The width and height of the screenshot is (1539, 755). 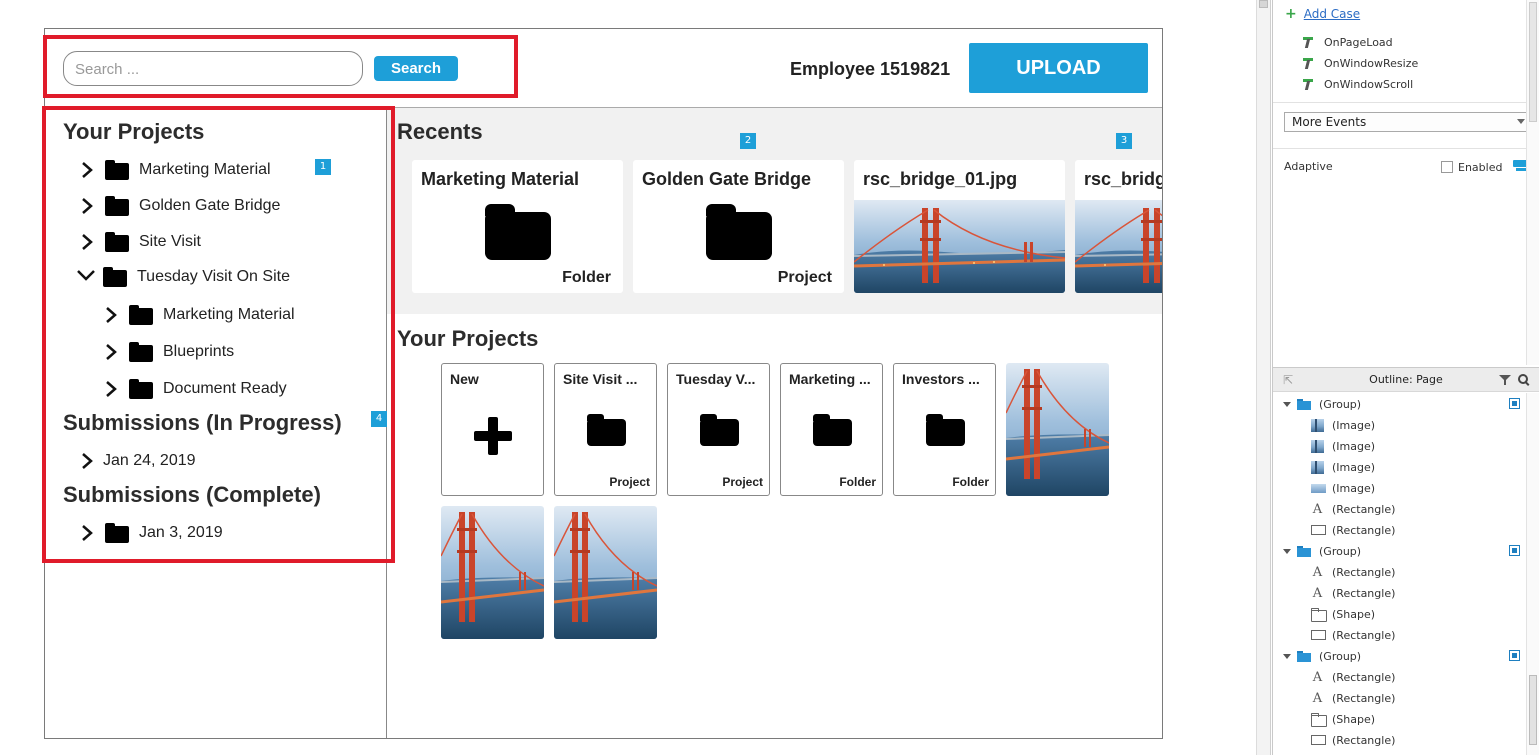 I want to click on recent-card-golden-gate-bridge: Golden Gate Bridge Project, so click(x=738, y=226).